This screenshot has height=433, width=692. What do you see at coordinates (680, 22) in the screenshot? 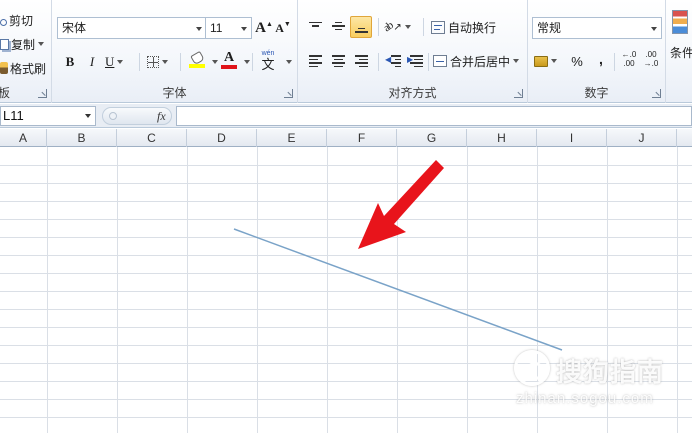
I see `conditional-format-icon` at bounding box center [680, 22].